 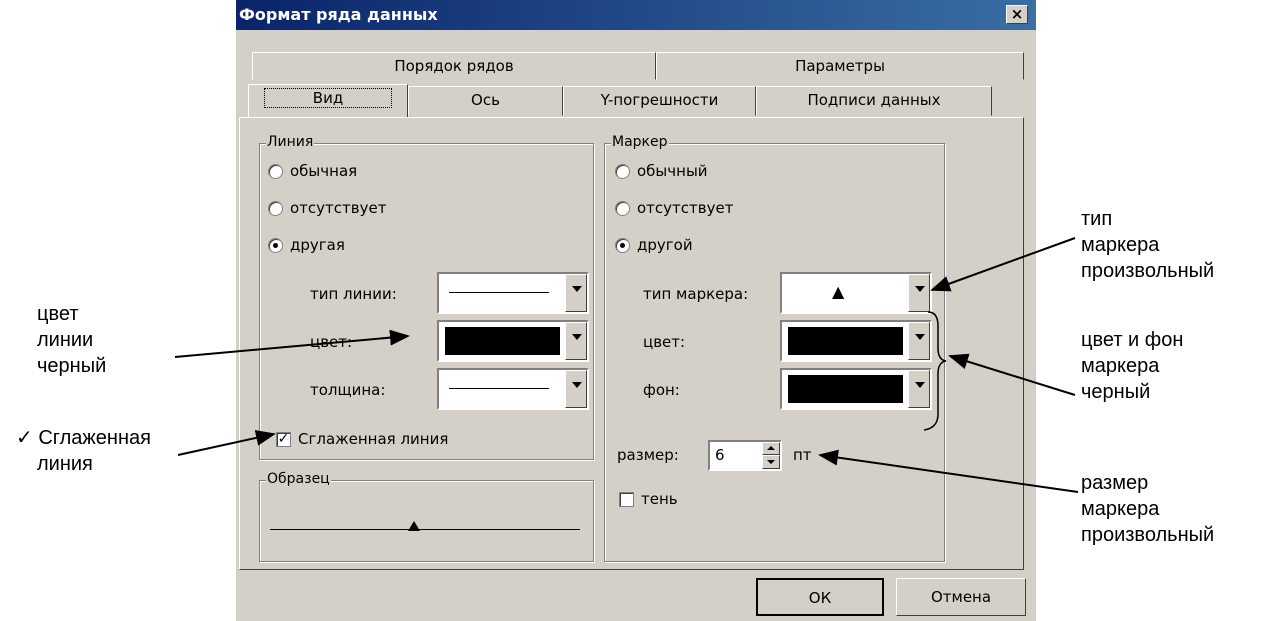 I want to click on arrow-to-line-color, so click(x=292, y=343).